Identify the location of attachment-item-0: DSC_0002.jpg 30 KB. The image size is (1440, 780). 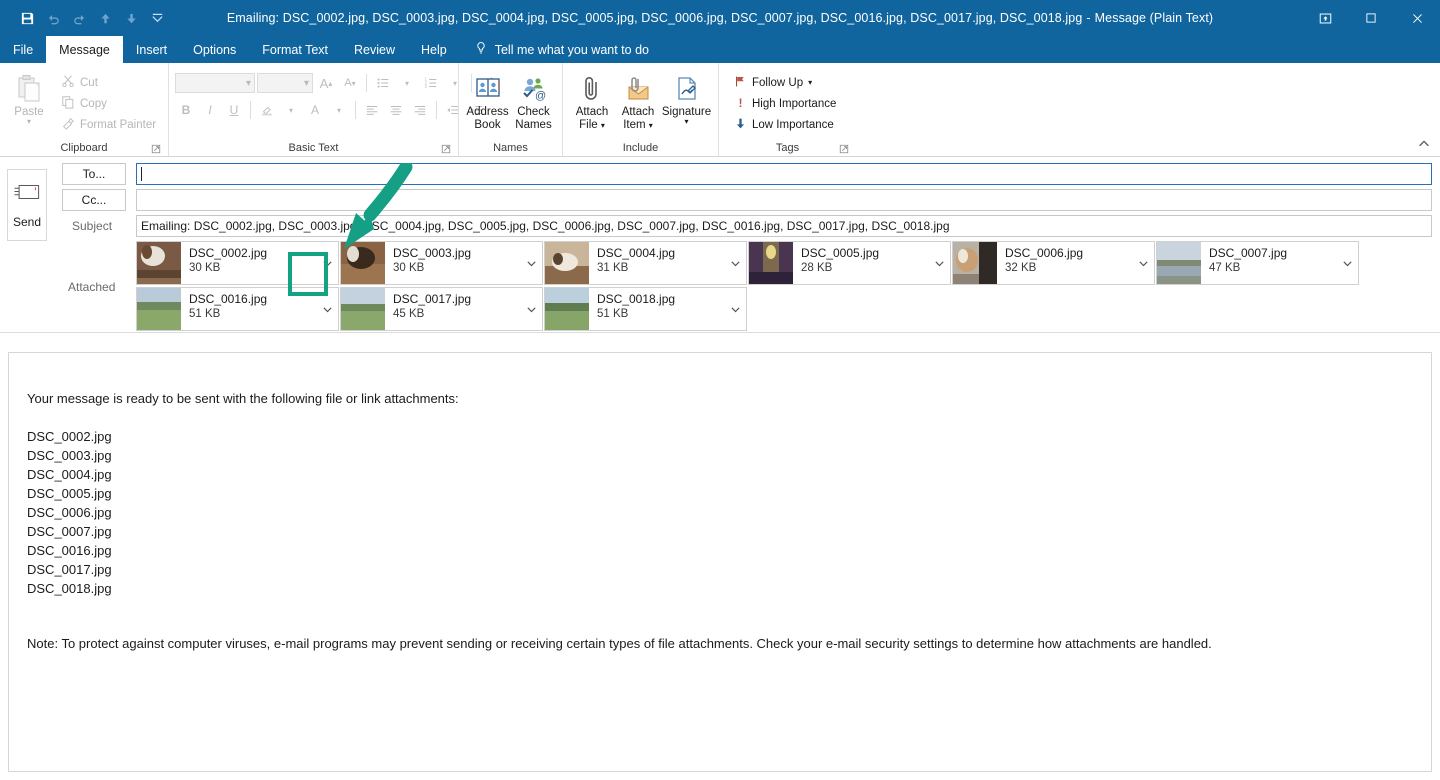
(237, 263).